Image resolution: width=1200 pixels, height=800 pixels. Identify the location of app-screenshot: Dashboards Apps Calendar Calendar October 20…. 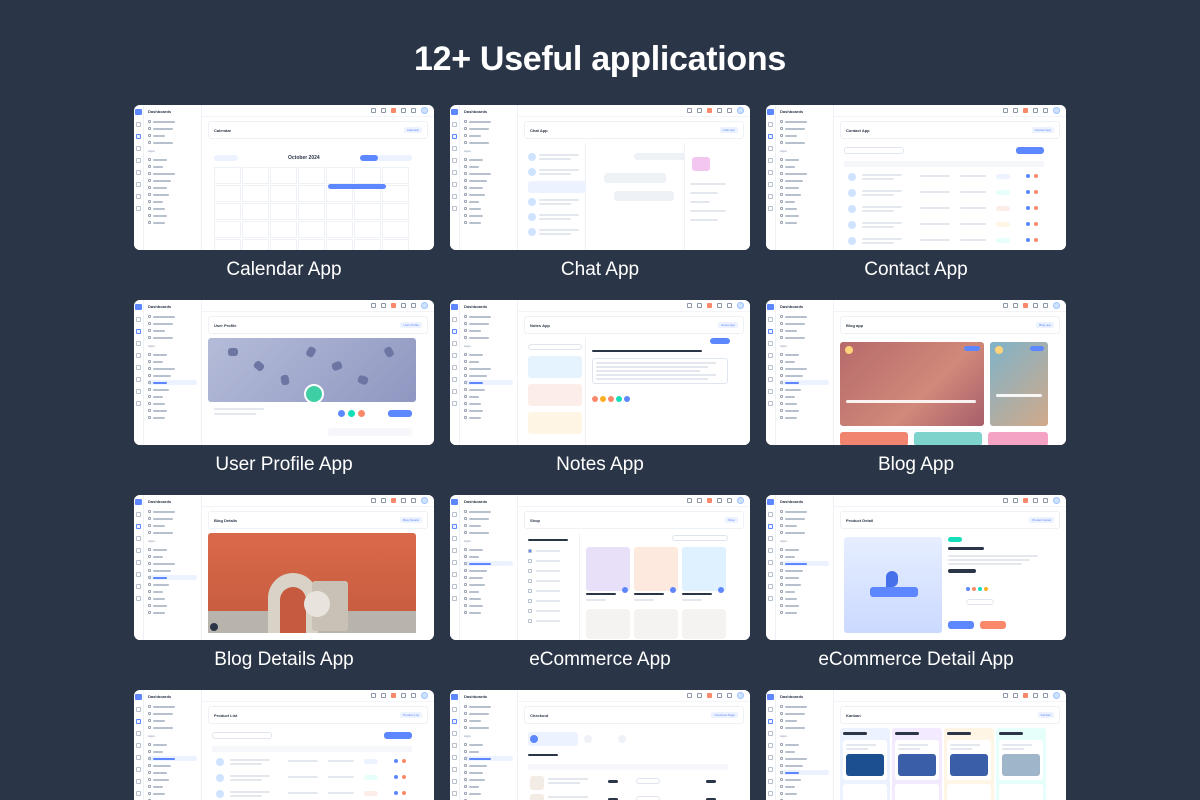
(284, 177).